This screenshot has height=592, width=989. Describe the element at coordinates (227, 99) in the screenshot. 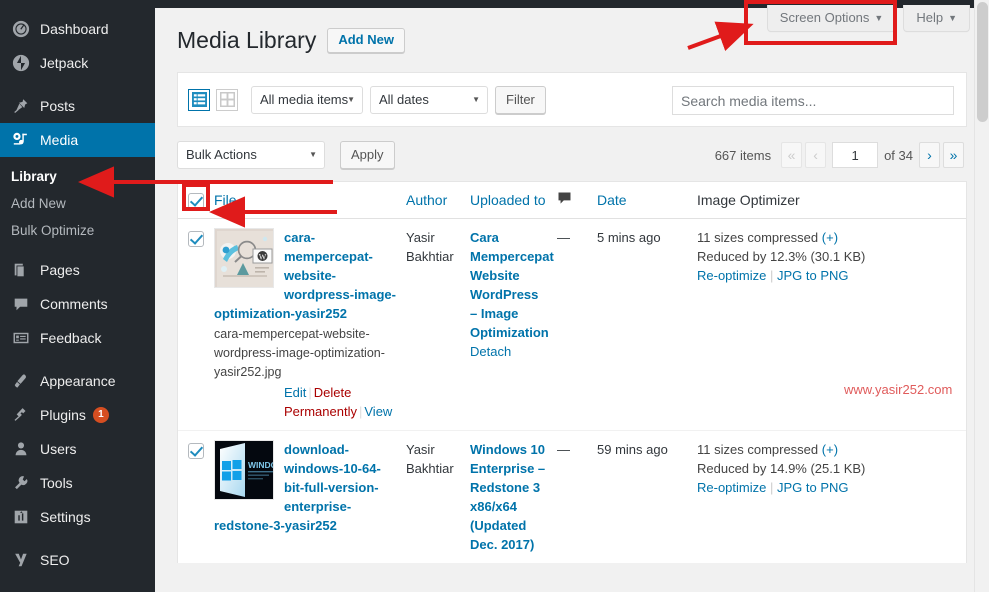

I see `grid-view-icon` at that location.